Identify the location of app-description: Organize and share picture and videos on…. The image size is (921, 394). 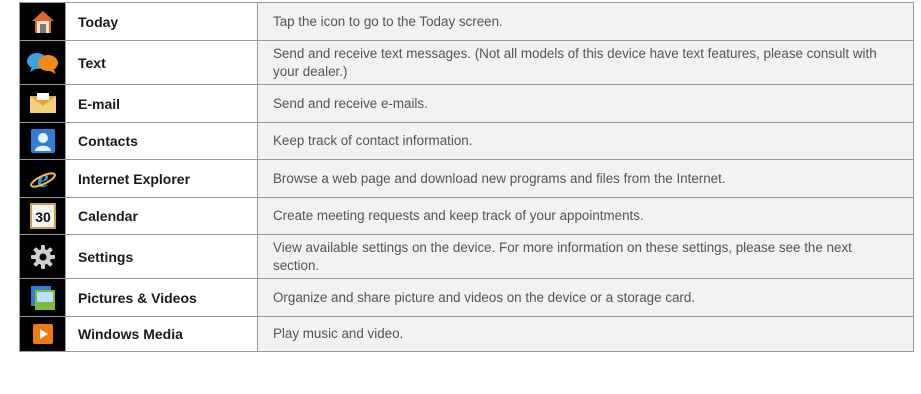
(585, 297).